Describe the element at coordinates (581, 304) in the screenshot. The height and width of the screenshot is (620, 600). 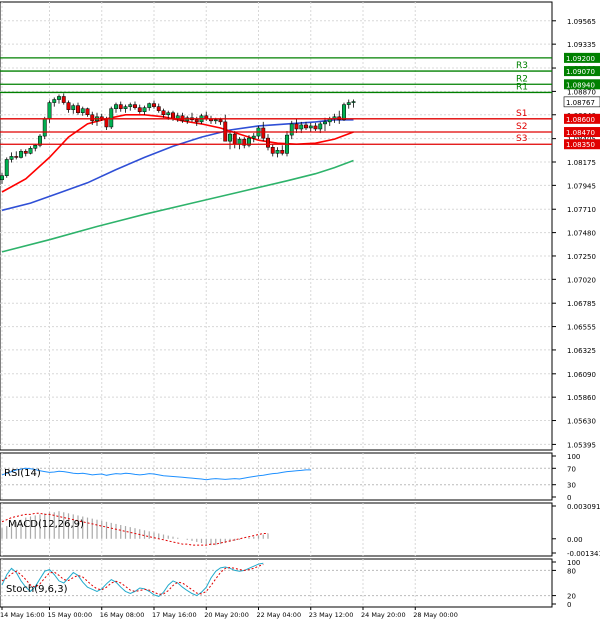
I see `price-tick-label: 1.06785` at that location.